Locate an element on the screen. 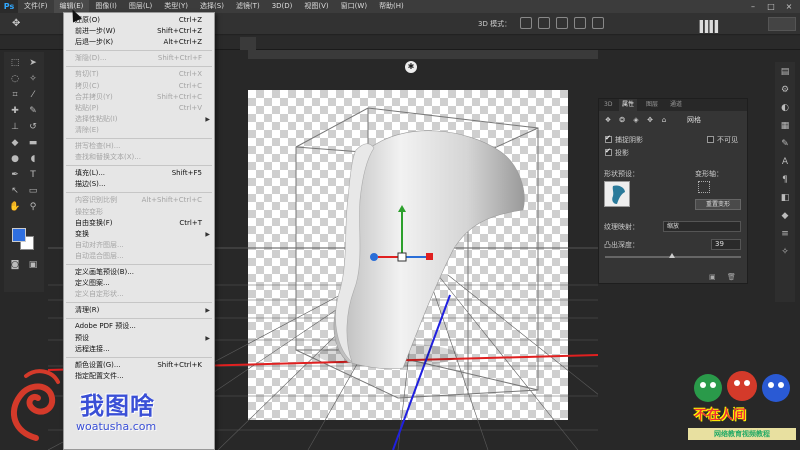 The width and height of the screenshot is (800, 450). extrusion-depth-input: 39 is located at coordinates (726, 244).